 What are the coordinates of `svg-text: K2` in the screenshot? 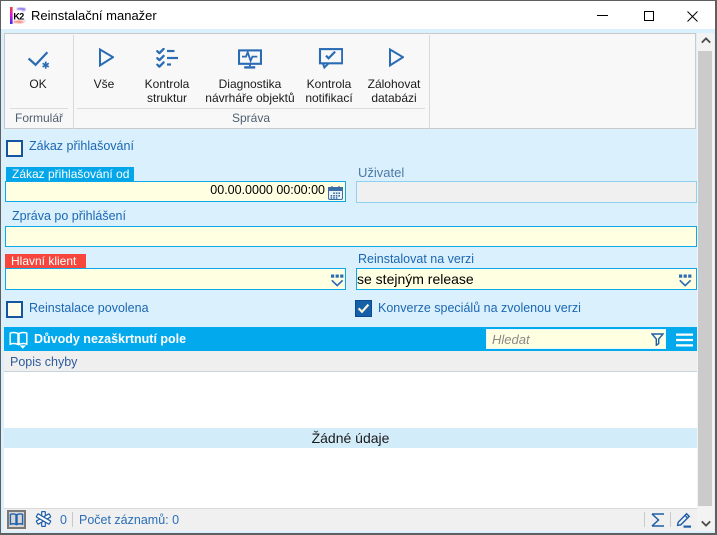 It's located at (18, 17).